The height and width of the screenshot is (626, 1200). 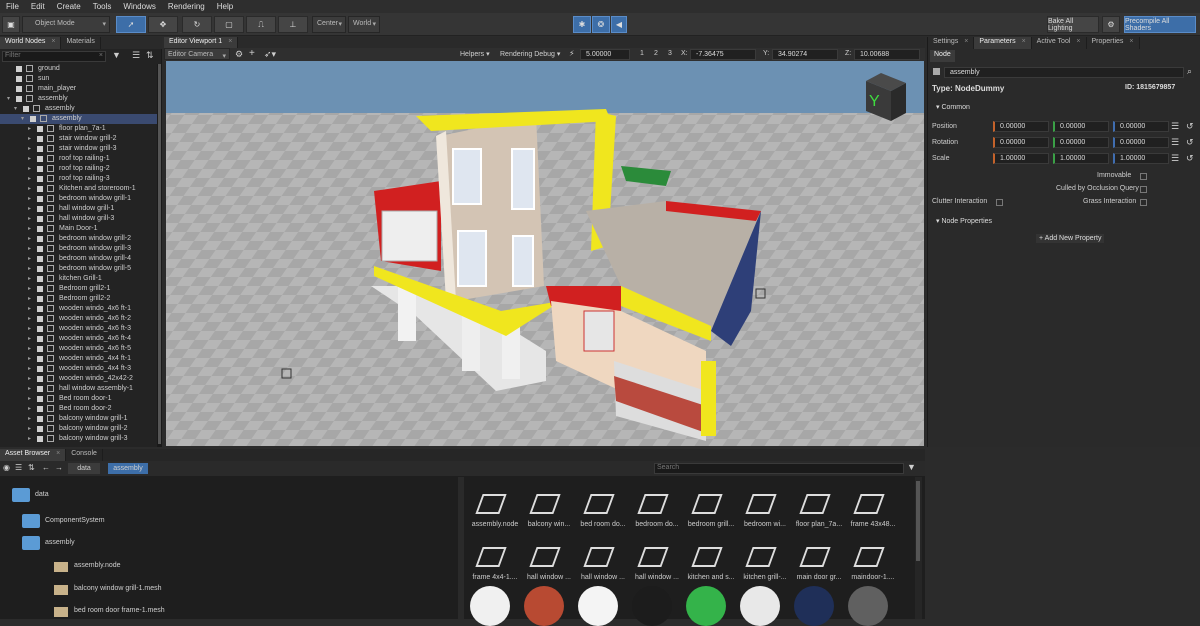 What do you see at coordinates (78, 279) in the screenshot?
I see `tree-node: ▸ kitchen Grill-1` at bounding box center [78, 279].